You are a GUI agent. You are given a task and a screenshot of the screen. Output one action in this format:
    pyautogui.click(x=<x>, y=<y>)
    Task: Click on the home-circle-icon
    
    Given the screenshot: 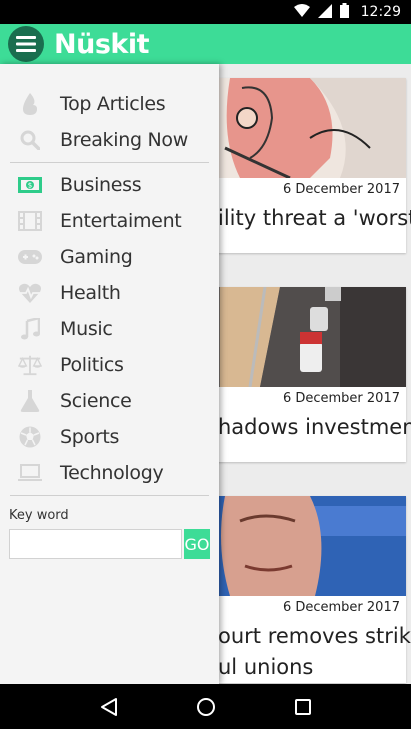 What is the action you would take?
    pyautogui.click(x=205, y=706)
    